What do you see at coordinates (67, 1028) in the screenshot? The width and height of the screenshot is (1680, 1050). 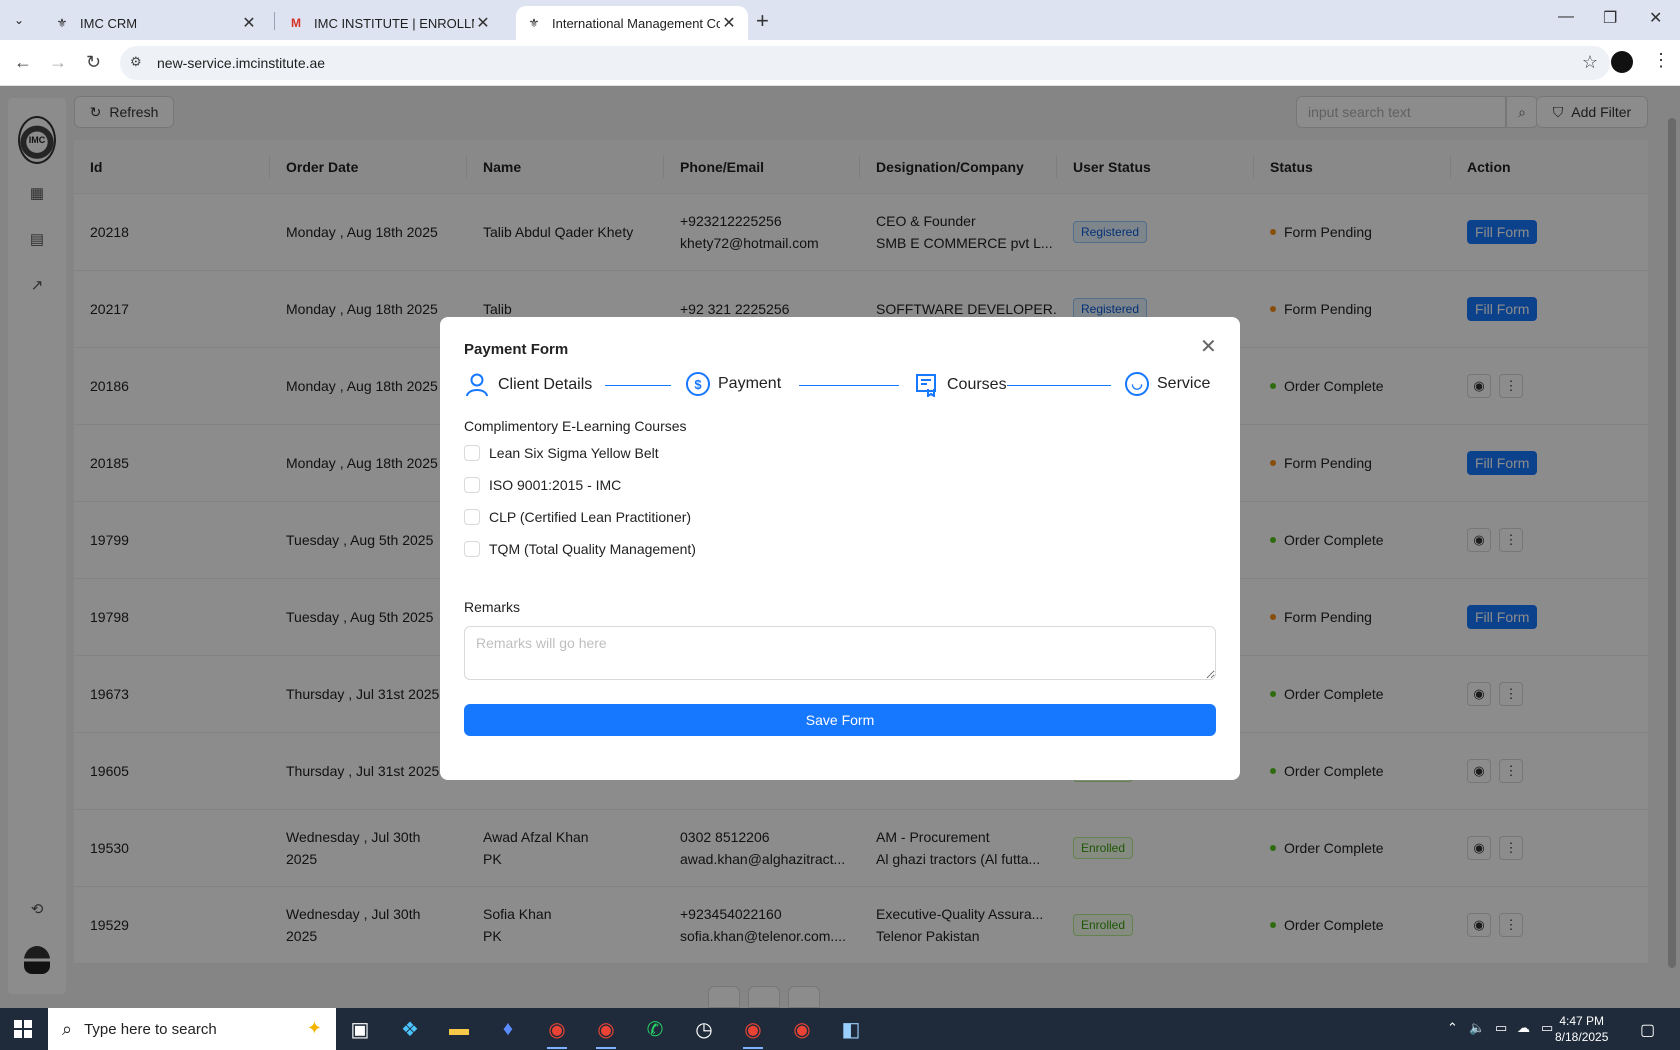 I see `search-icon: ⌕` at bounding box center [67, 1028].